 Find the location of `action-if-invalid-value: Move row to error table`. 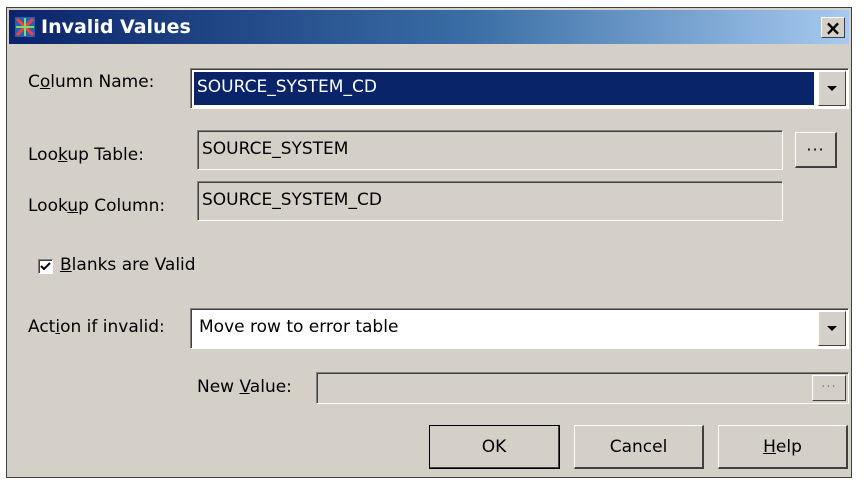

action-if-invalid-value: Move row to error table is located at coordinates (299, 327).